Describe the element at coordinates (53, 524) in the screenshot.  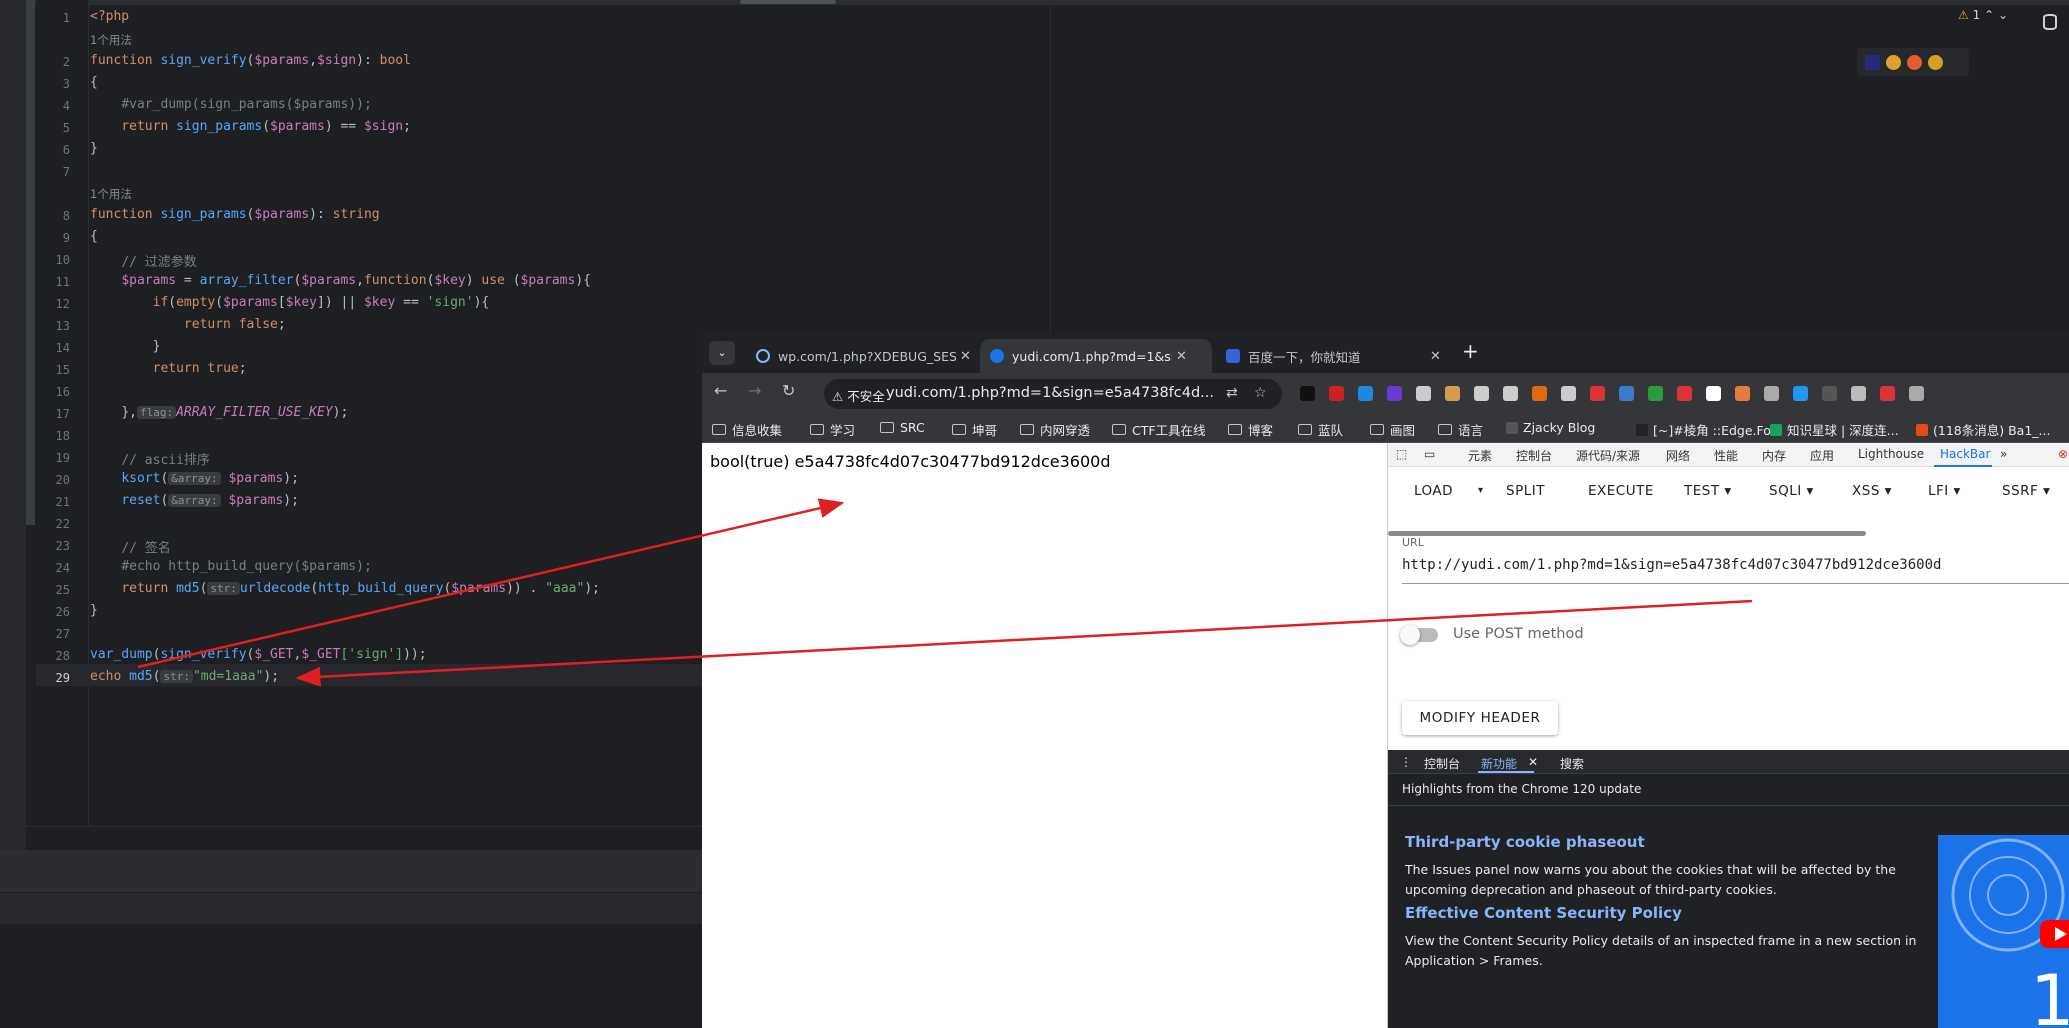
I see `line-number: 22` at that location.